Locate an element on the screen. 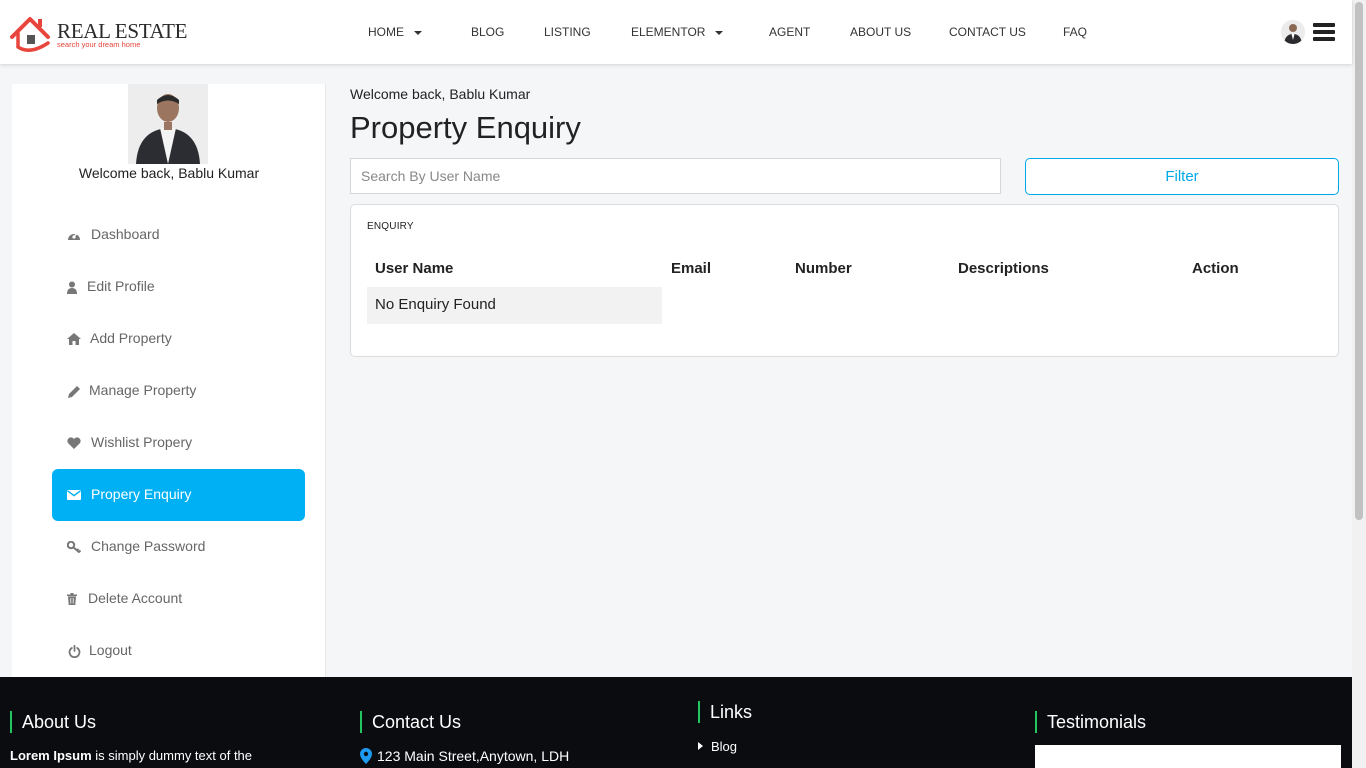 The height and width of the screenshot is (768, 1366). footer-about-bold: Lorem Ipsum is located at coordinates (51, 755).